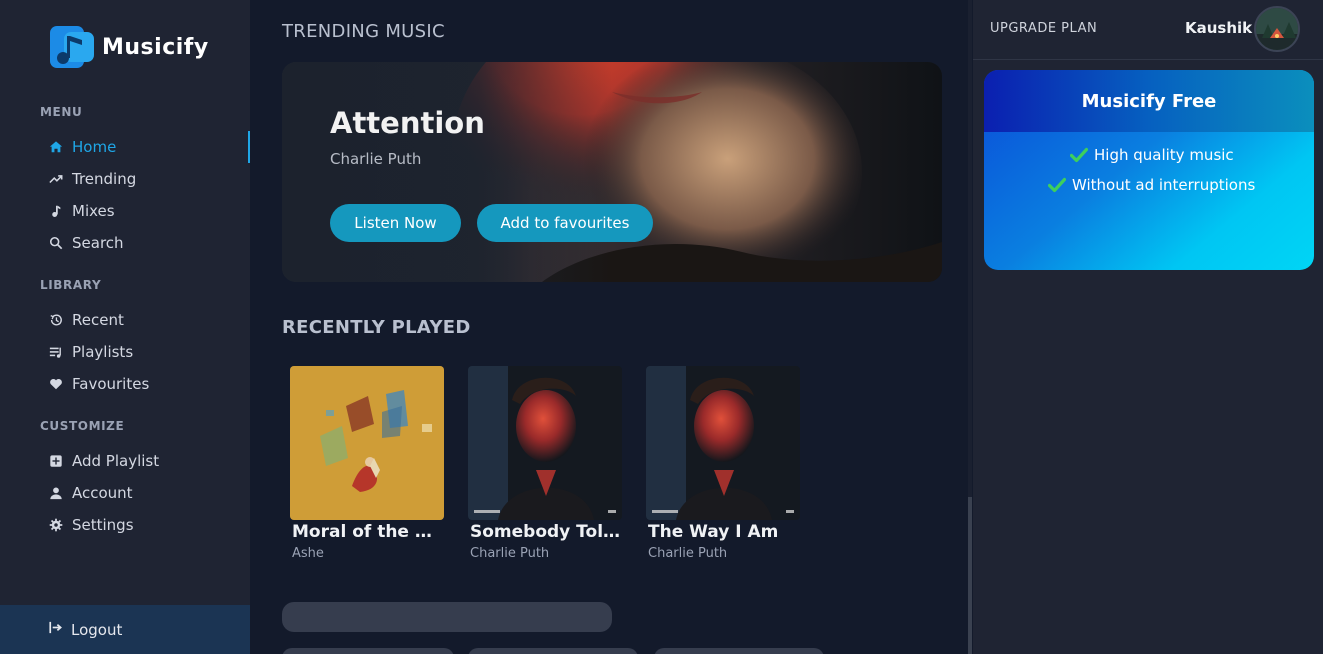 This screenshot has height=654, width=1323. Describe the element at coordinates (56, 384) in the screenshot. I see `heart-icon` at that location.